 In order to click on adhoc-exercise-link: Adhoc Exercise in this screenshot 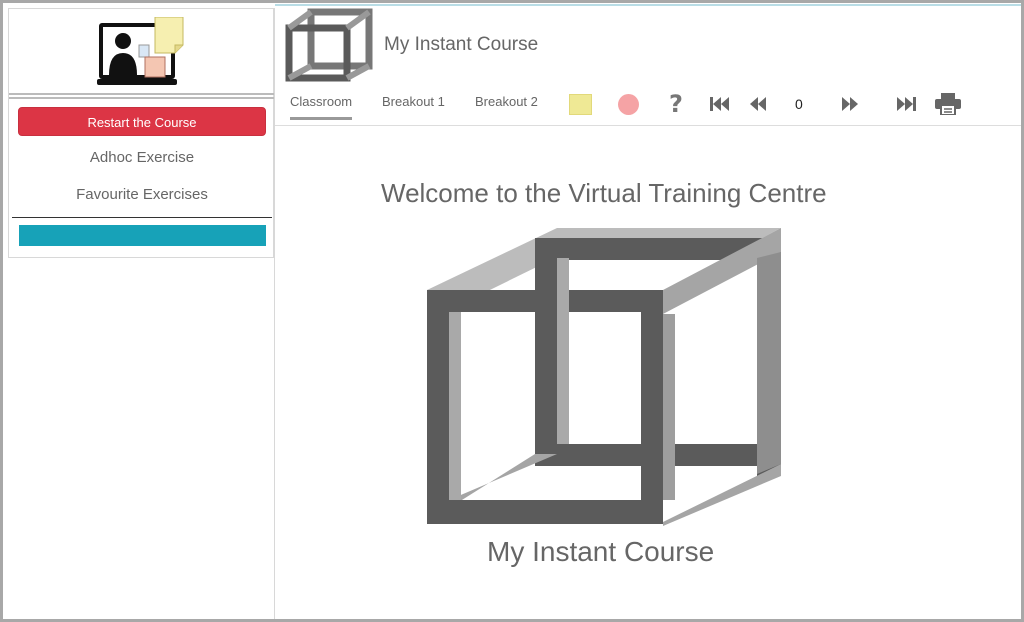, I will do `click(142, 157)`.